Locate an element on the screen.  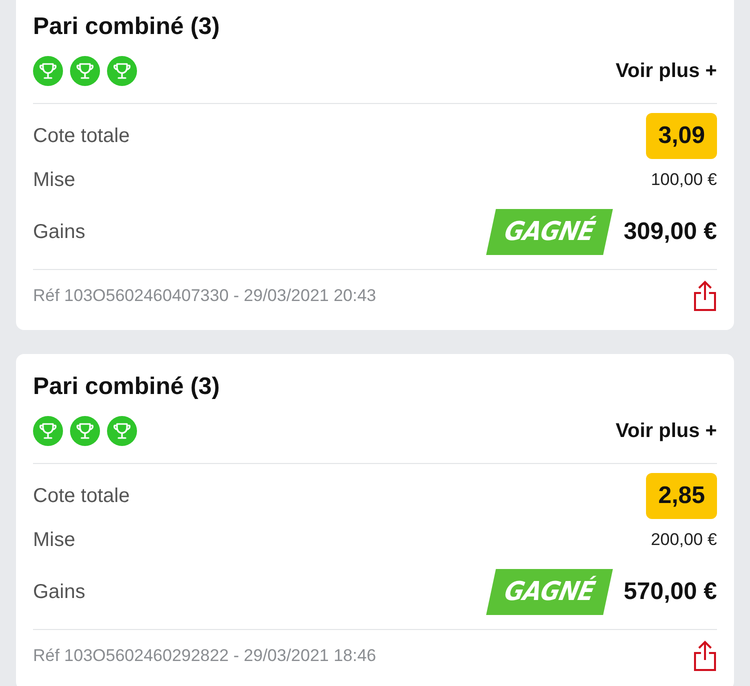
bet-reference: Réf 103O5602460407330 - 29/03/2021 20:43 is located at coordinates (204, 296).